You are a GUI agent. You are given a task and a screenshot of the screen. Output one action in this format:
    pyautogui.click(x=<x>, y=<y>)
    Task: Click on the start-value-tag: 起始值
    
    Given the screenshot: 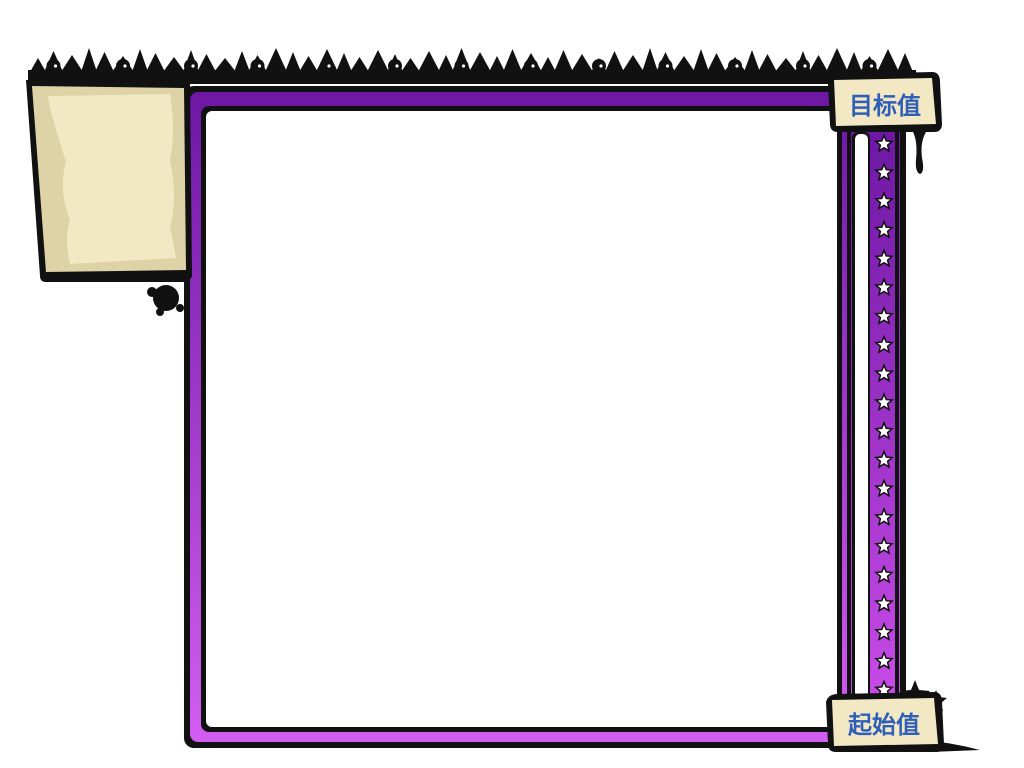 What is the action you would take?
    pyautogui.click(x=885, y=722)
    